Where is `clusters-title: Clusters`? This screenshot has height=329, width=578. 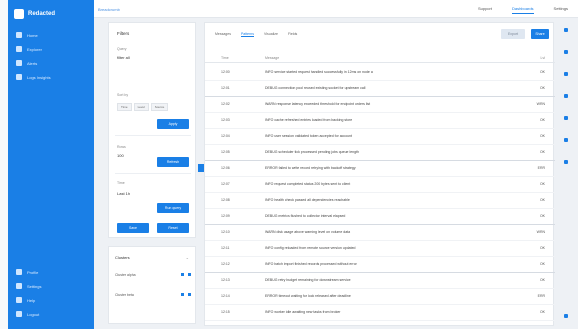
clusters-title: Clusters is located at coordinates (122, 257).